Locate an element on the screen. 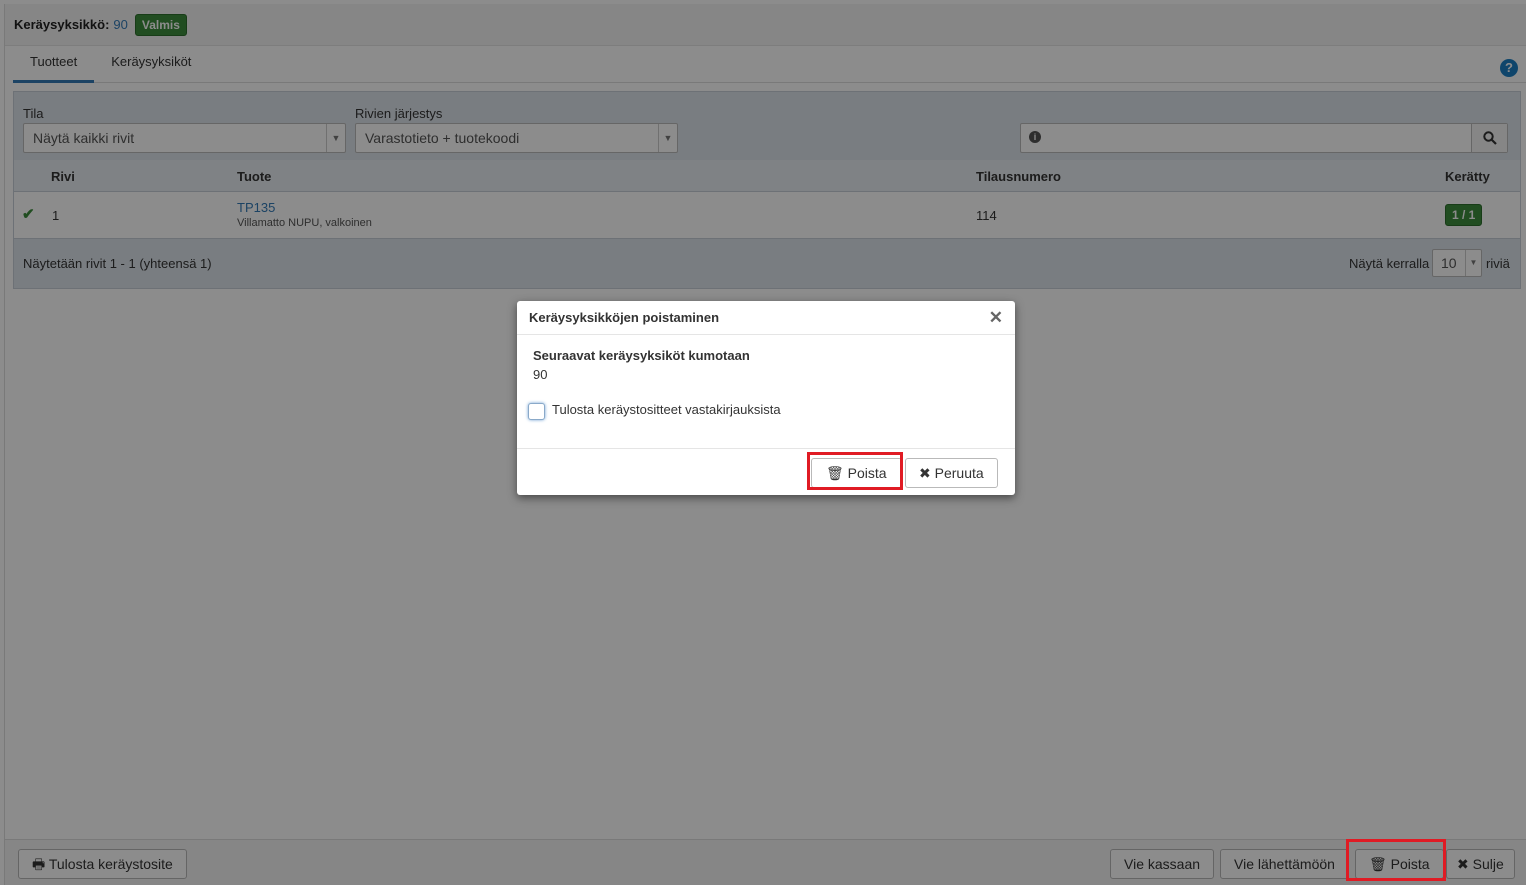 This screenshot has height=885, width=1526. dialog-cancel-button: ✖ Peruuta is located at coordinates (951, 473).